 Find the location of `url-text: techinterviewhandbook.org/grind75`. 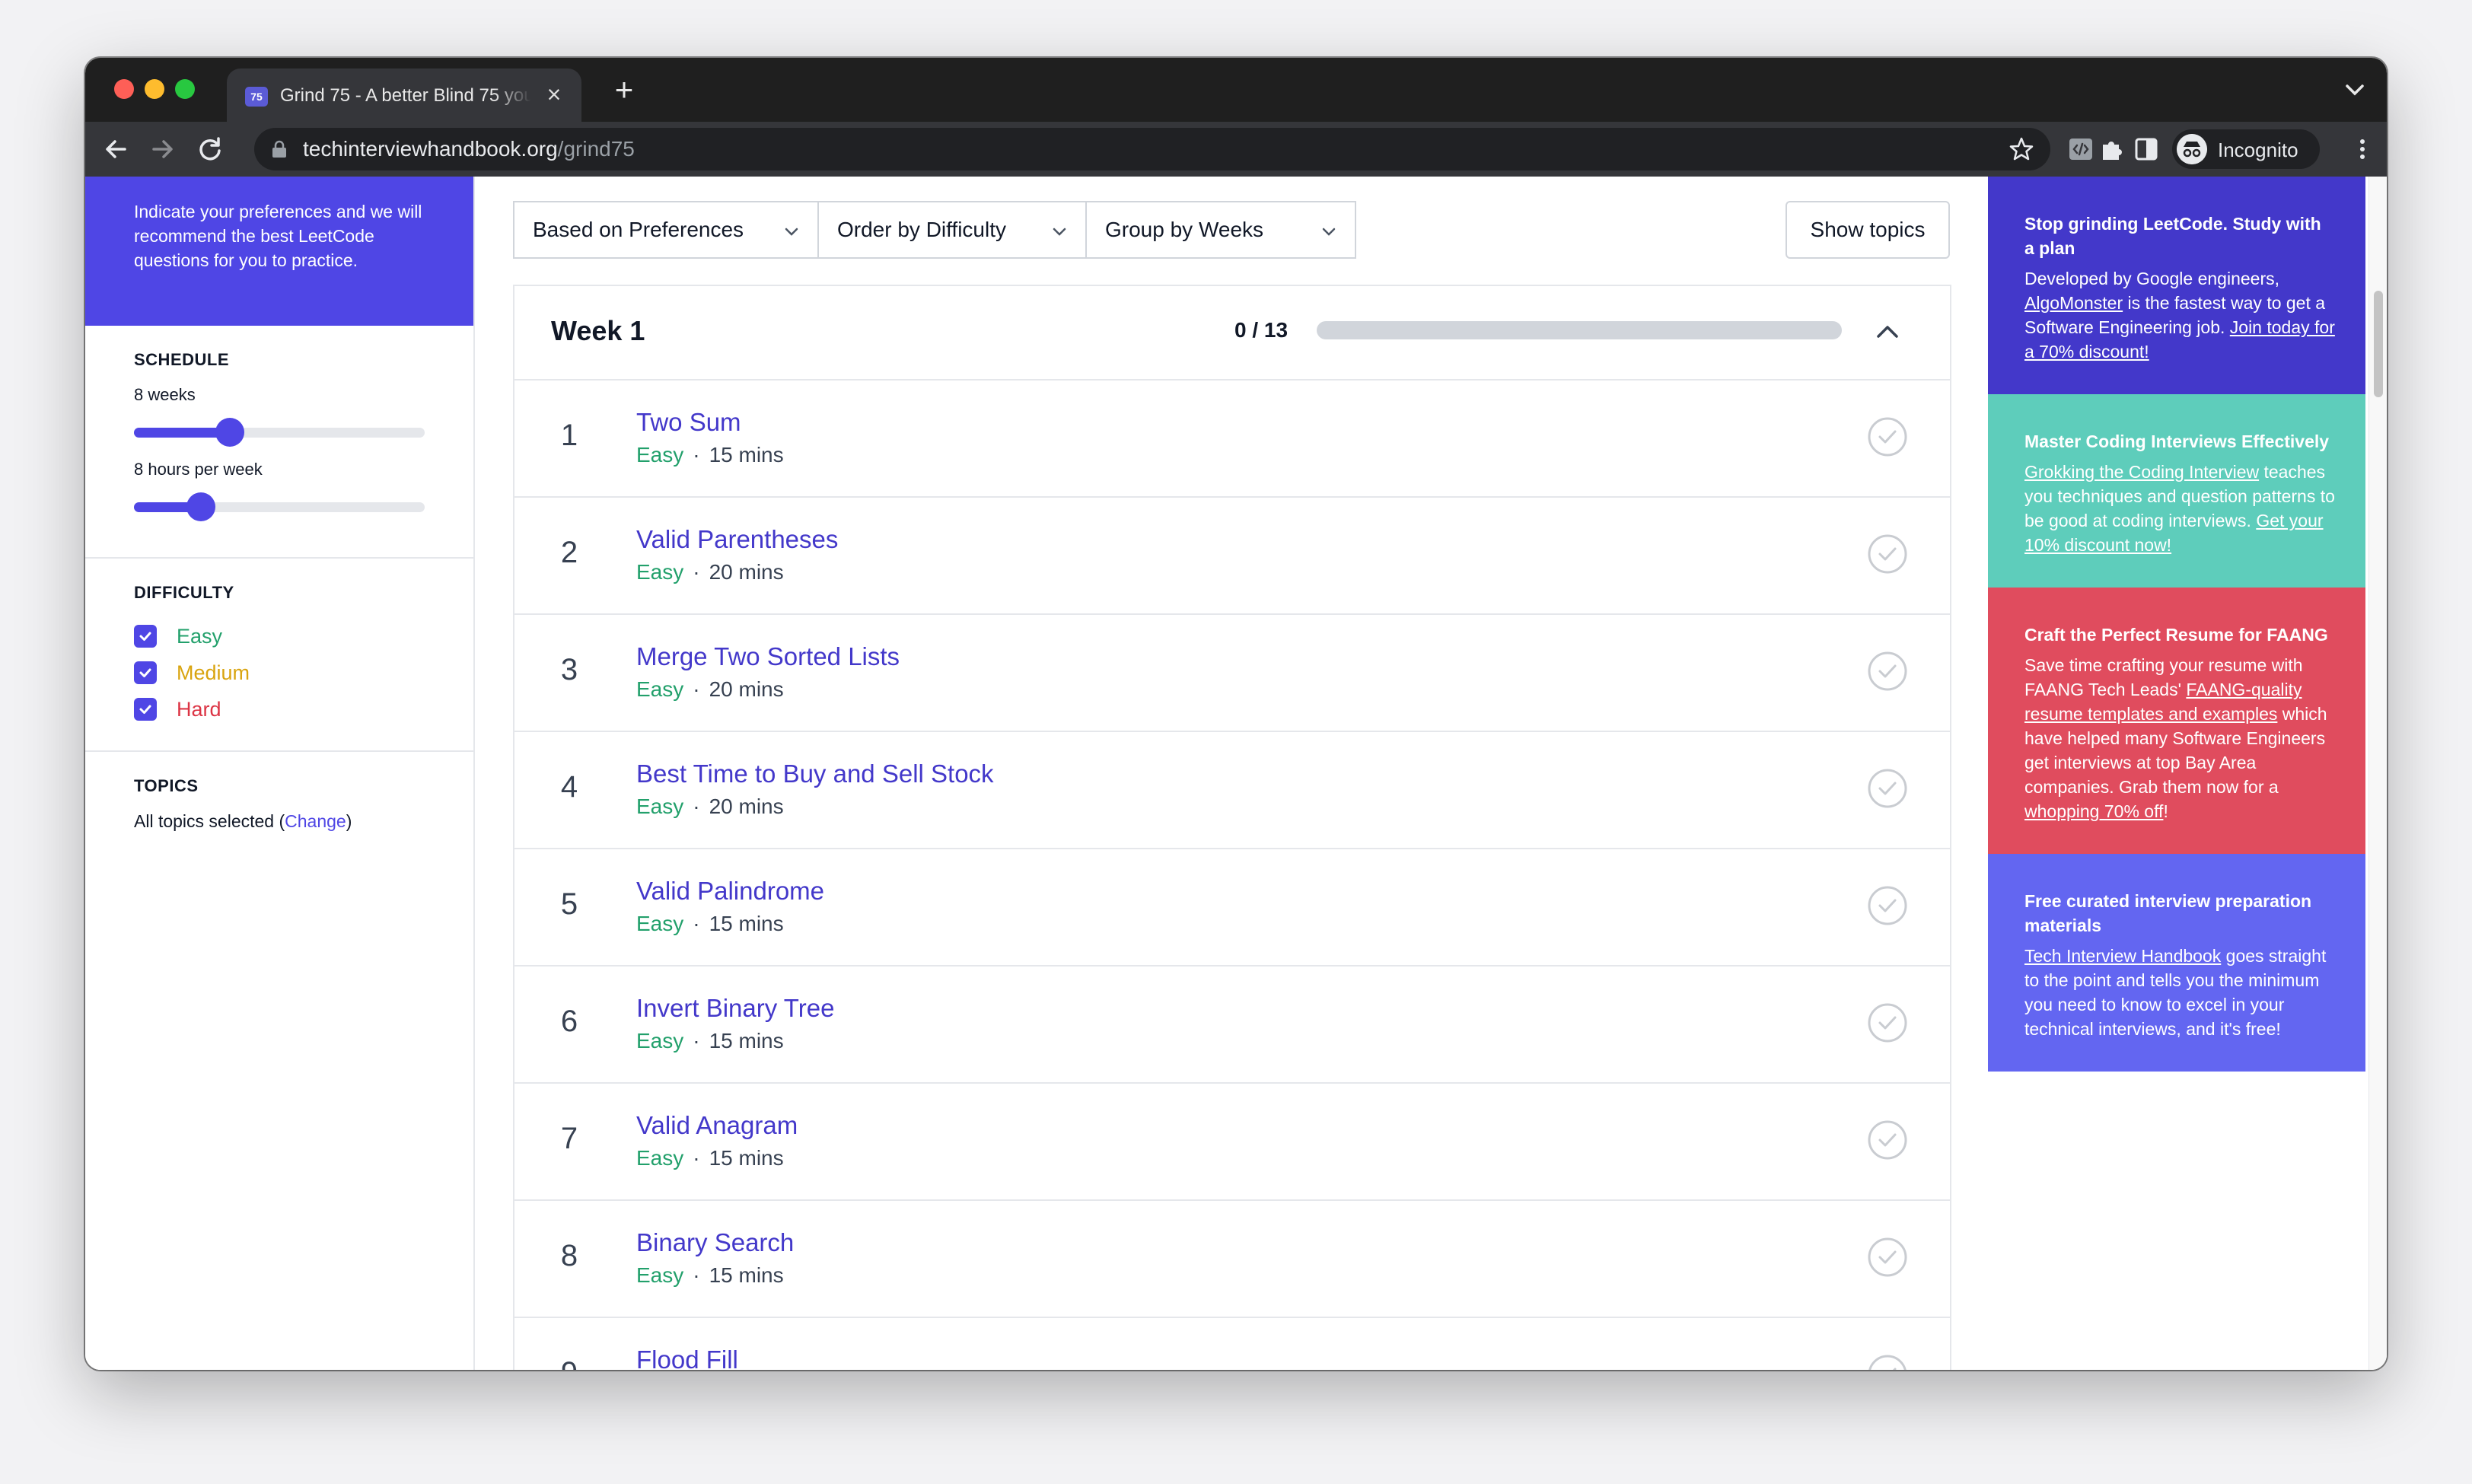

url-text: techinterviewhandbook.org/grind75 is located at coordinates (469, 149).